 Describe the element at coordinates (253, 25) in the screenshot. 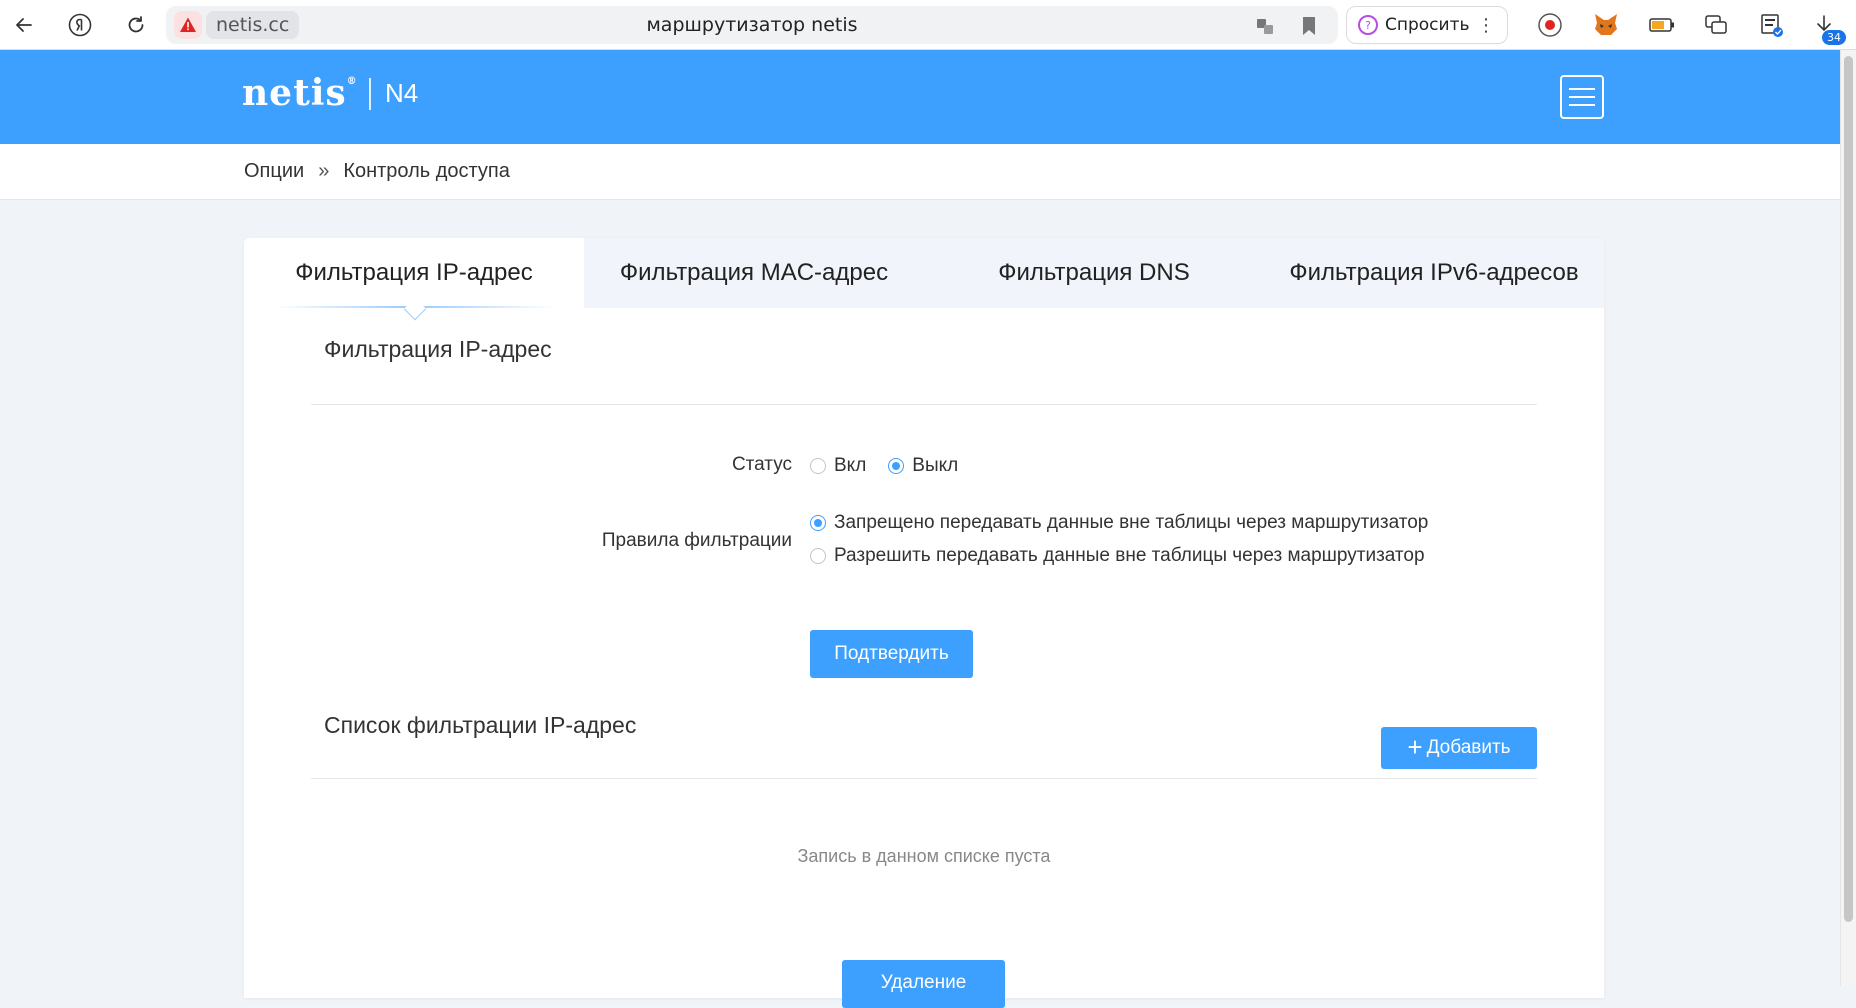

I see `domain-label: netis.cc` at that location.